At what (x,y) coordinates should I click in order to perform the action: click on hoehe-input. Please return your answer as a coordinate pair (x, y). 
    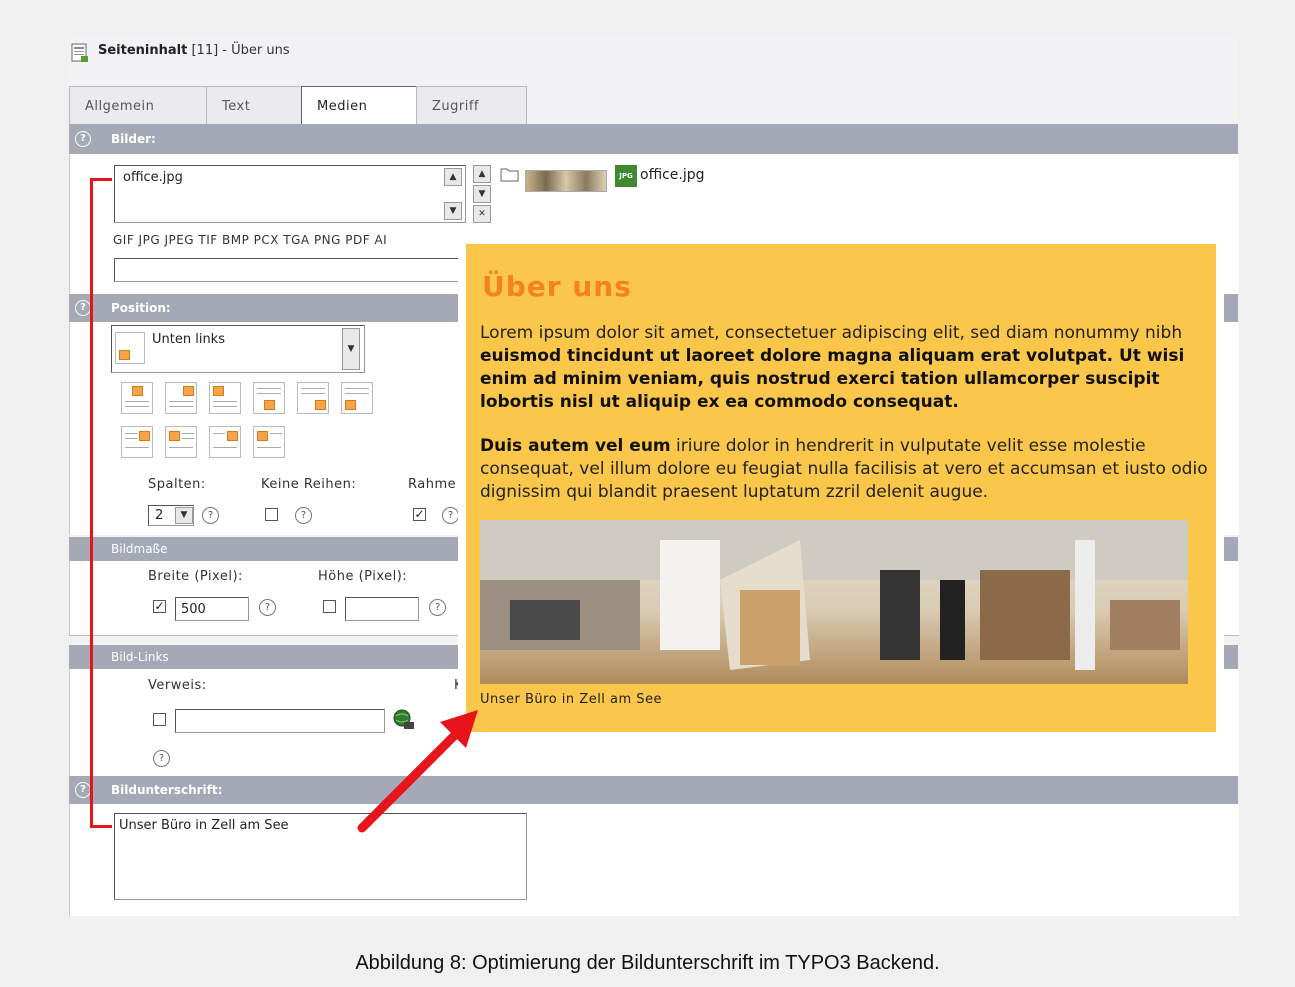
    Looking at the image, I should click on (382, 609).